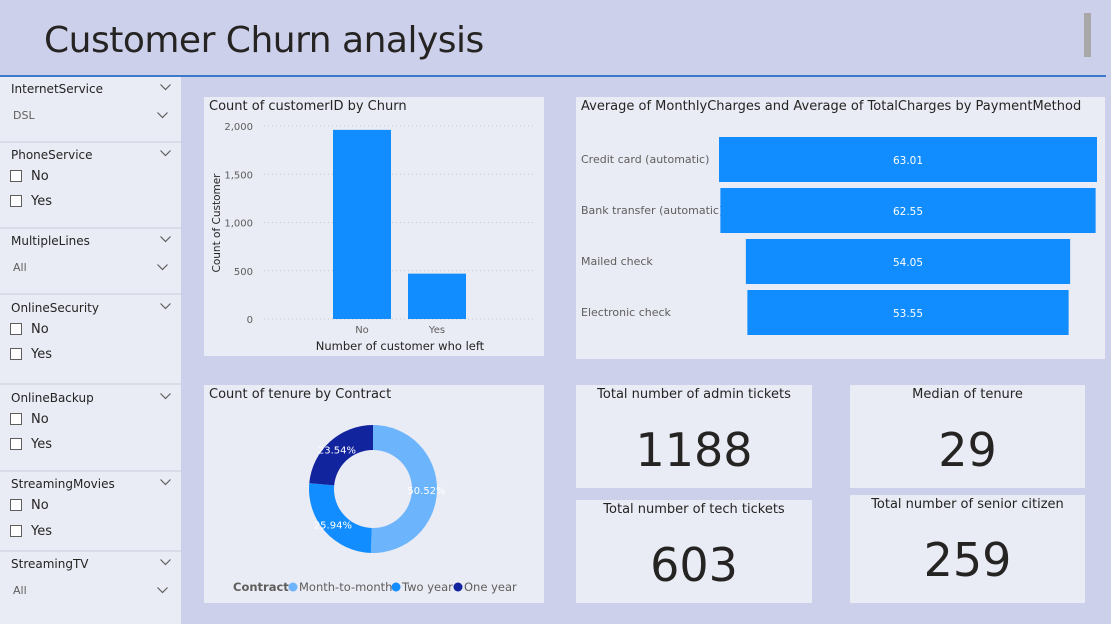  I want to click on slicer-title: StreamingTV, so click(50, 564).